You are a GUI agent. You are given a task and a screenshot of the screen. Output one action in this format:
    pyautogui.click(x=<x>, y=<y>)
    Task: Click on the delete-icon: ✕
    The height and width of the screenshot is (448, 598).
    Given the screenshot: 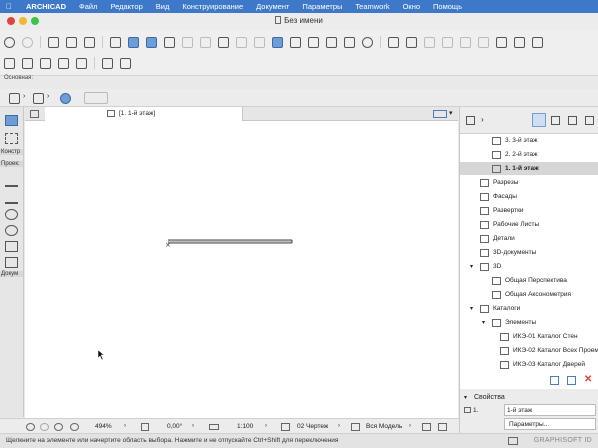 What is the action you would take?
    pyautogui.click(x=588, y=379)
    